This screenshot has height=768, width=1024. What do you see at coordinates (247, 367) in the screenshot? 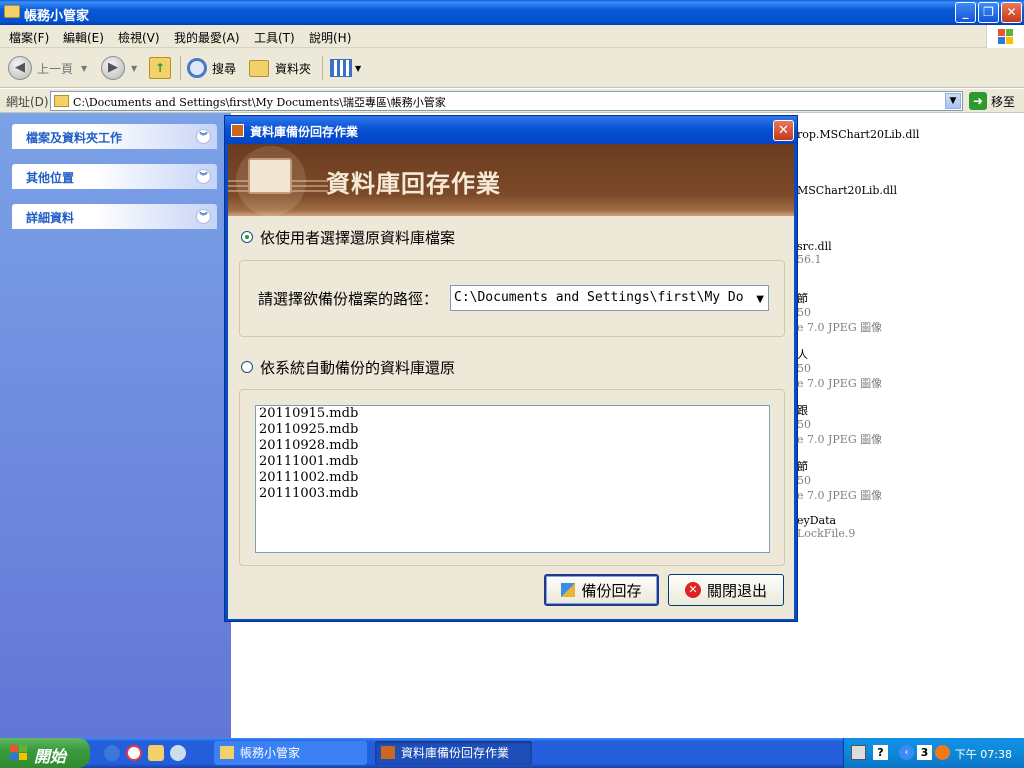
I see `radio-auto-backup` at bounding box center [247, 367].